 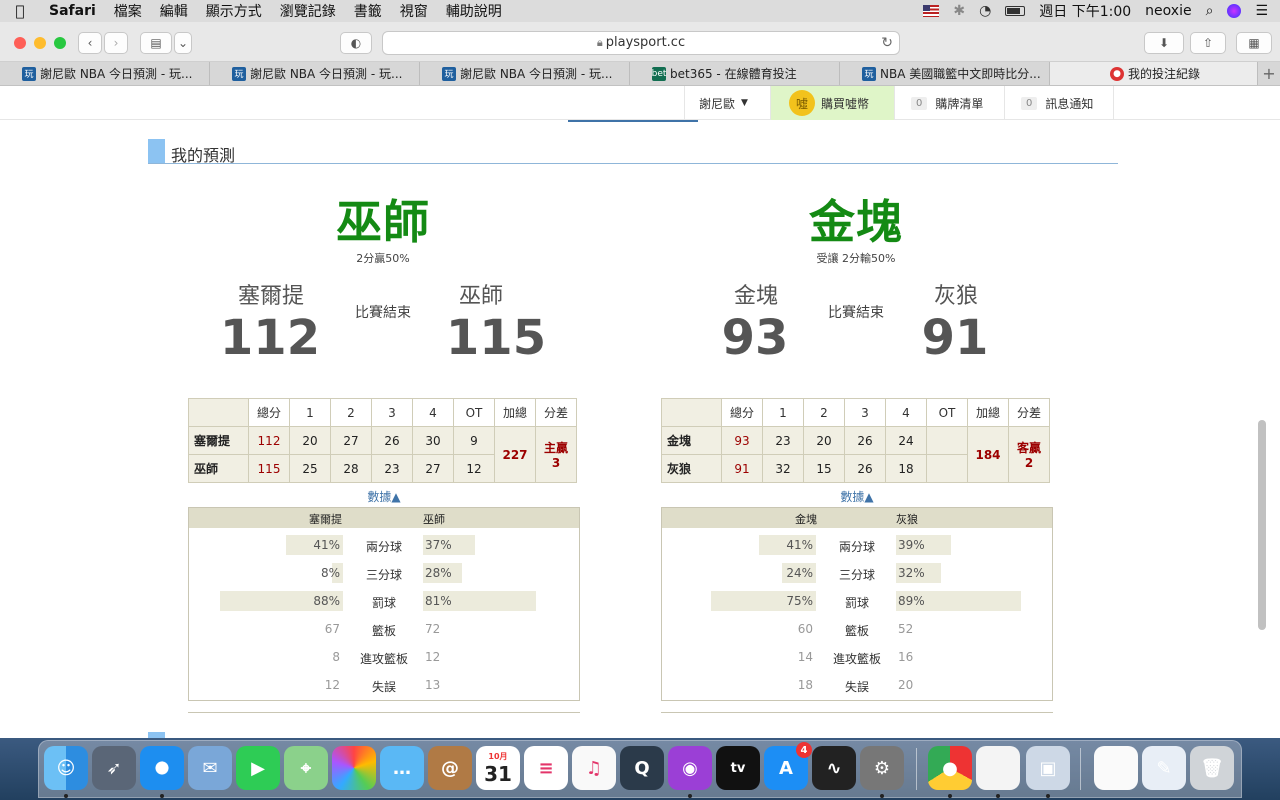 What do you see at coordinates (356, 43) in the screenshot?
I see `privacy-shield-icon: ◐` at bounding box center [356, 43].